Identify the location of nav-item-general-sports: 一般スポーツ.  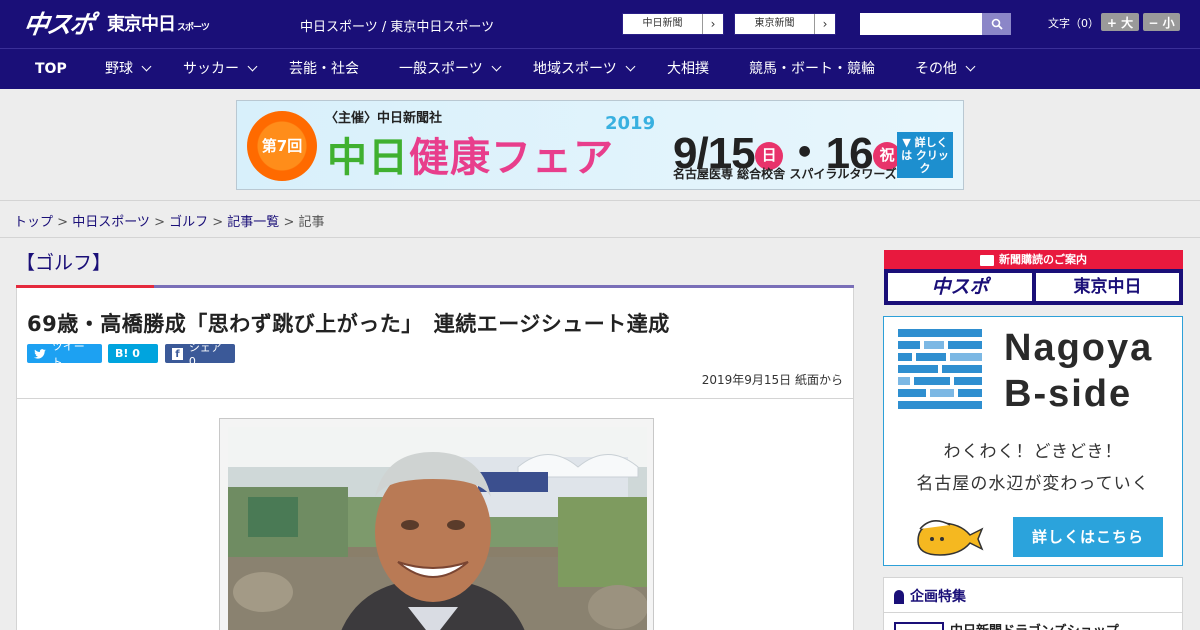
(450, 69).